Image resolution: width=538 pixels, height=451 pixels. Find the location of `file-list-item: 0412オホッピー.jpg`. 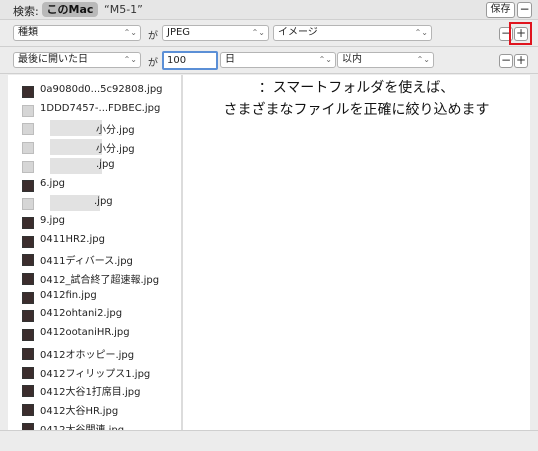

file-list-item: 0412オホッピー.jpg is located at coordinates (101, 354).